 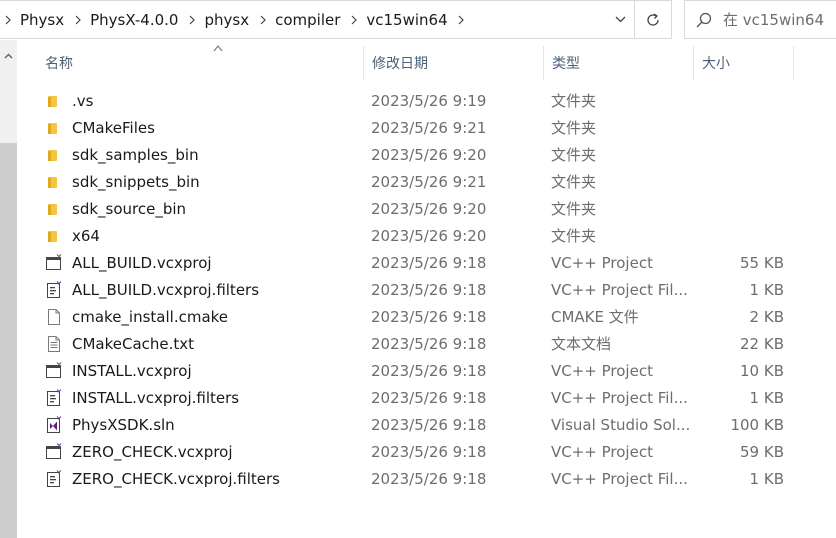 What do you see at coordinates (136, 182) in the screenshot?
I see `file-name: sdk_snippets_bin` at bounding box center [136, 182].